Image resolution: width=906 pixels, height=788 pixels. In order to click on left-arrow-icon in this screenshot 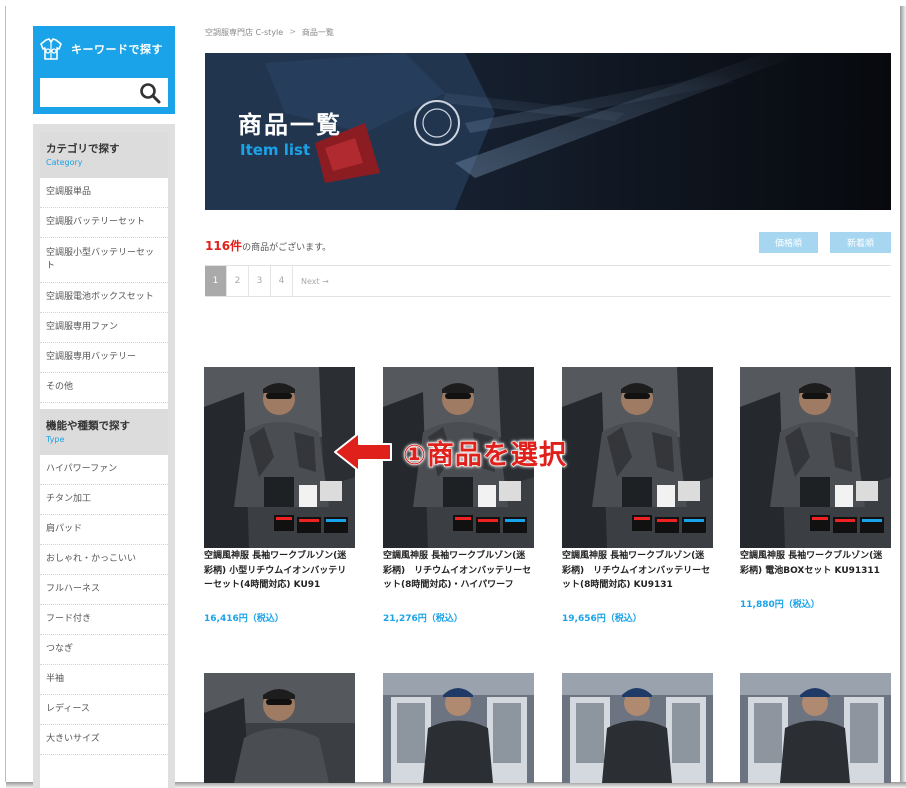, I will do `click(363, 452)`.